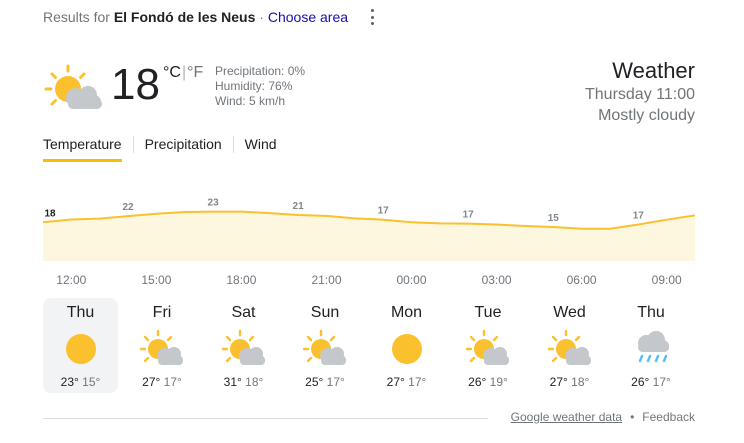  What do you see at coordinates (653, 70) in the screenshot?
I see `weather-heading: Weather` at bounding box center [653, 70].